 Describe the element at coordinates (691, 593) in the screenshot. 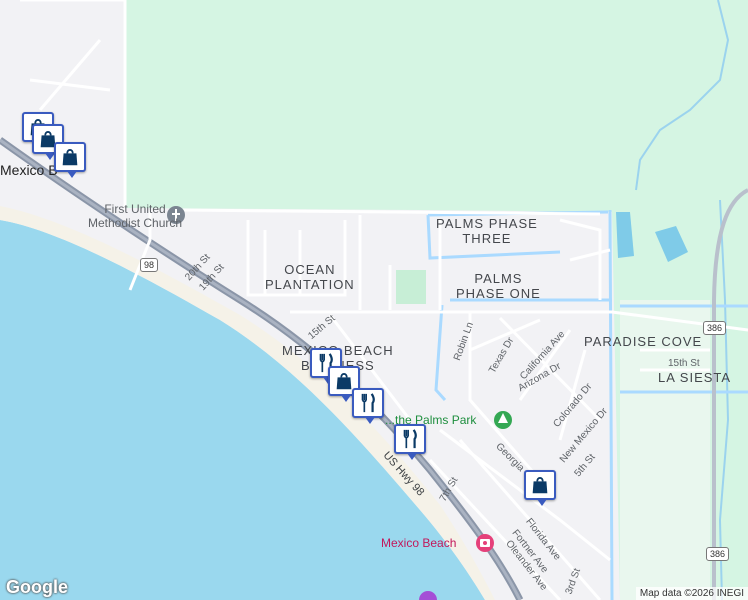

I see `map-attribution: Map data ©2026 INEGI` at that location.